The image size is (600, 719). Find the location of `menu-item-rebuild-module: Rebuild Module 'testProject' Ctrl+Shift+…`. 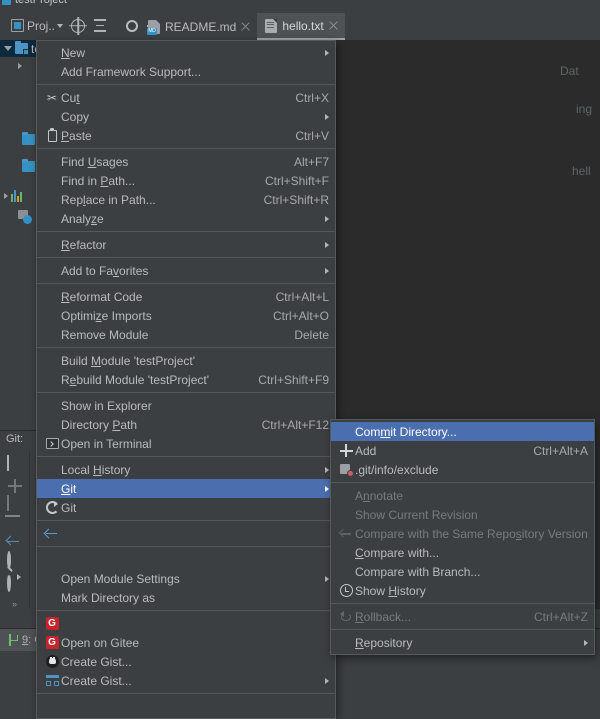

menu-item-rebuild-module: Rebuild Module 'testProject' Ctrl+Shift+… is located at coordinates (186, 379).